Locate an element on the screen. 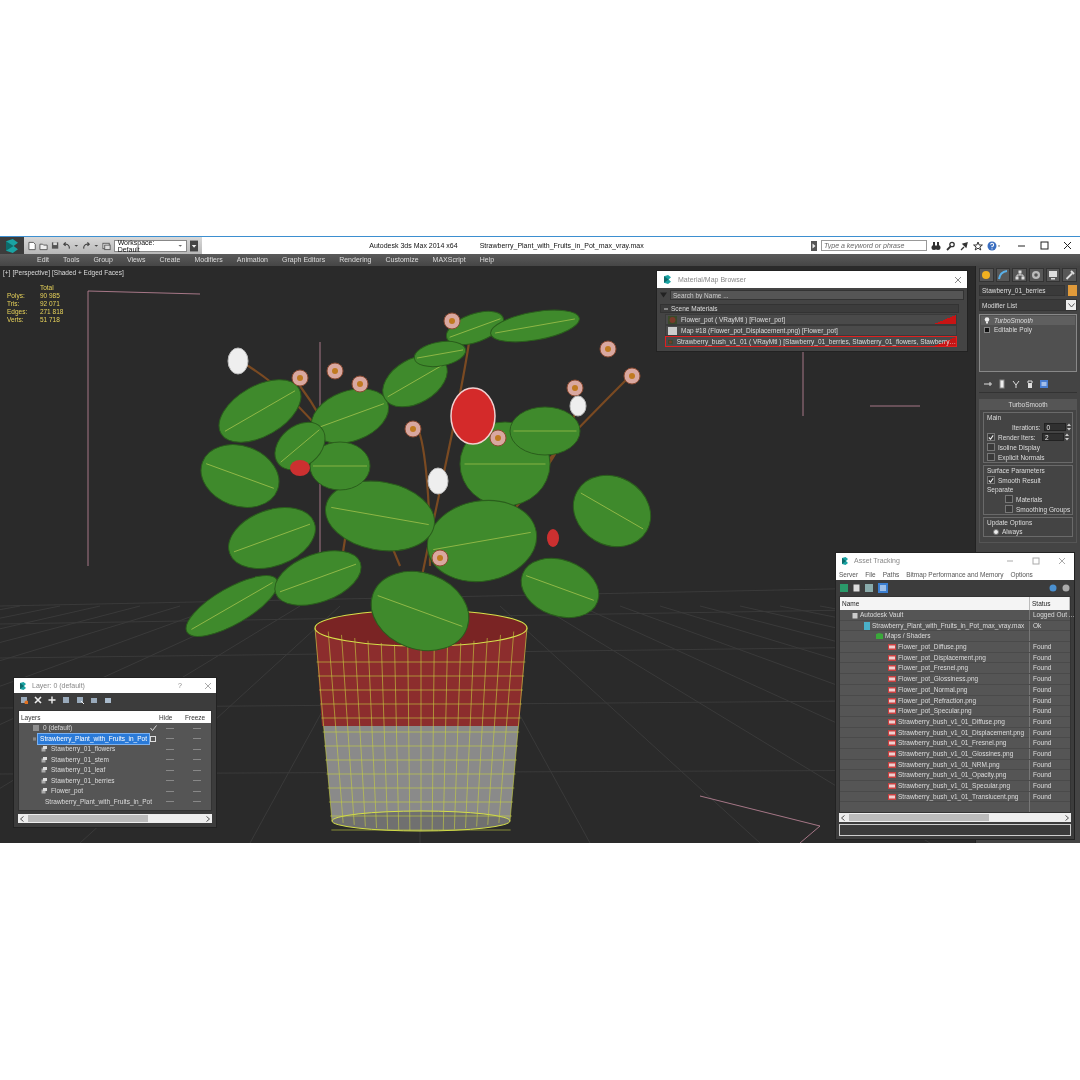  hierarchy-tab is located at coordinates (1019, 275).